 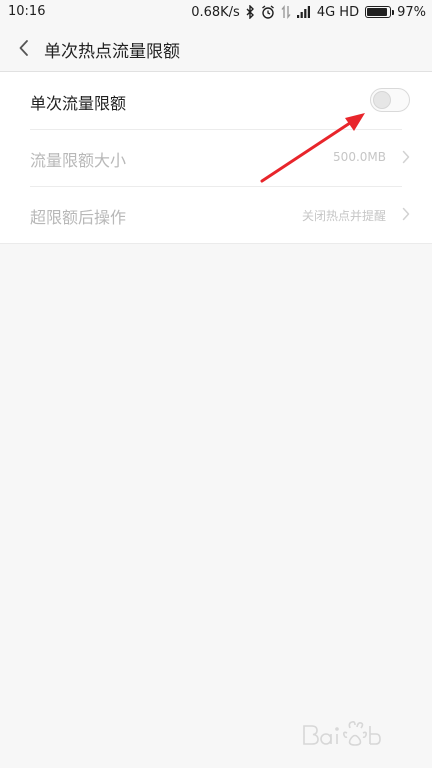 I want to click on setting-row-limit-toggle: 单次流量限额, so click(x=216, y=100).